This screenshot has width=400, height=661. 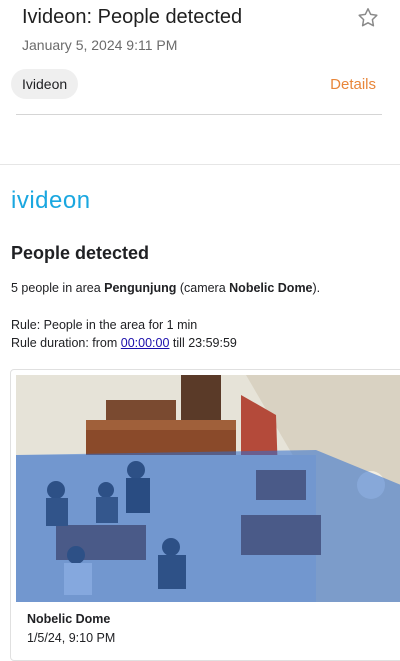 What do you see at coordinates (199, 114) in the screenshot?
I see `header-divider` at bounding box center [199, 114].